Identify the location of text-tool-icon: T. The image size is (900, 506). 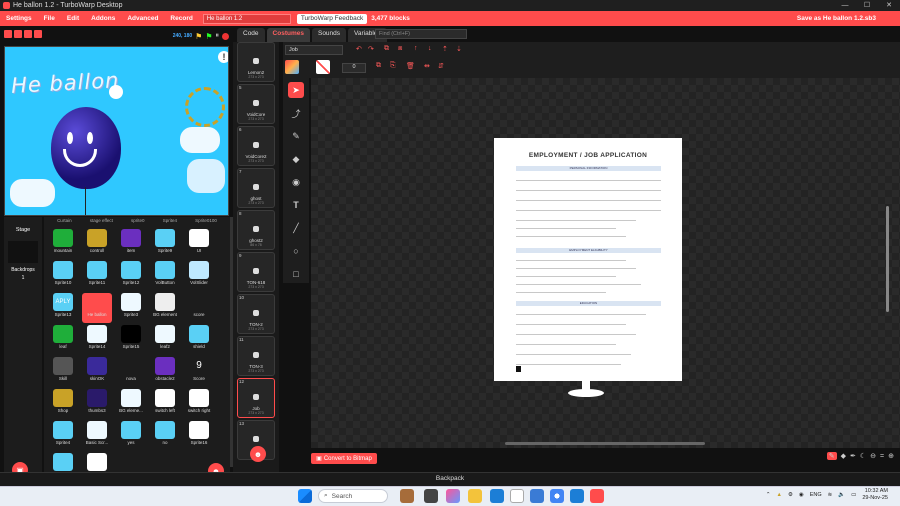
(296, 205).